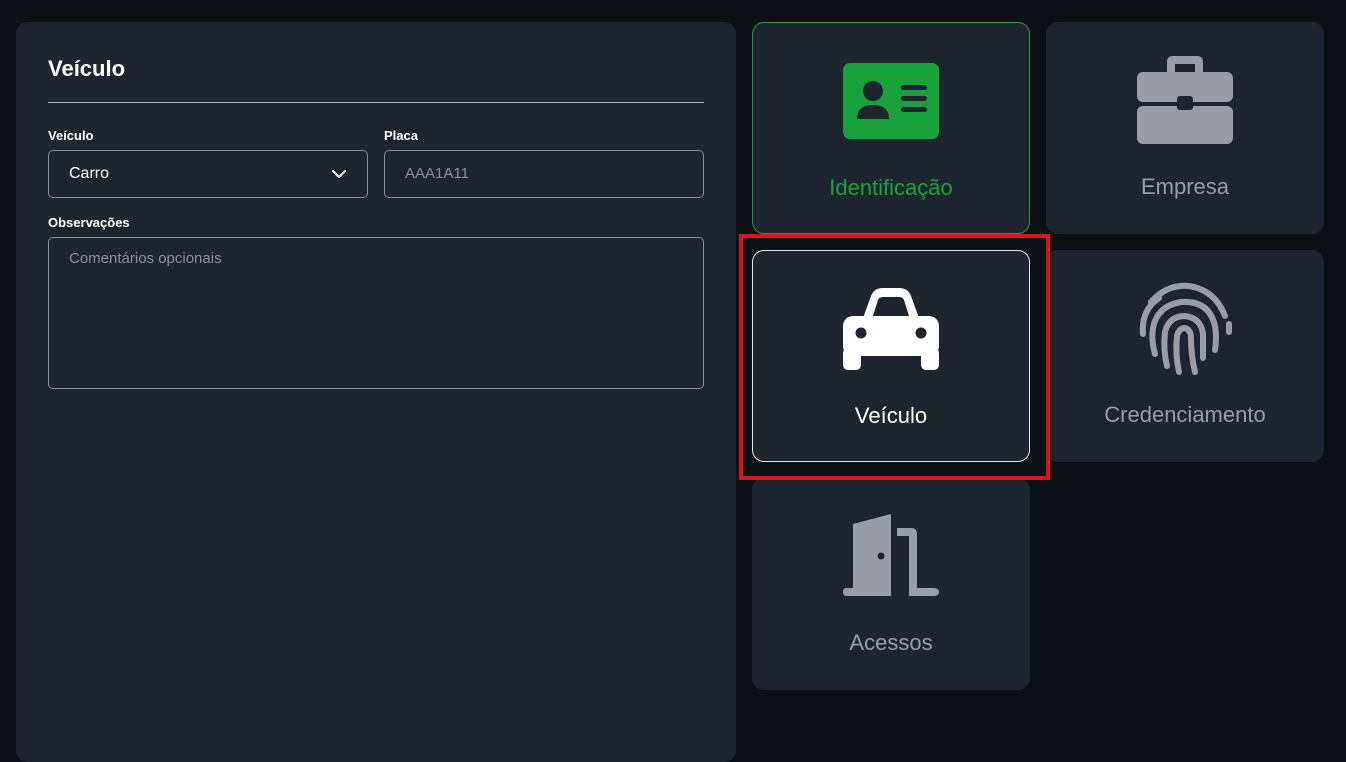 Image resolution: width=1346 pixels, height=762 pixels. Describe the element at coordinates (437, 173) in the screenshot. I see `plate-input-placeholder: AAA1A11` at that location.